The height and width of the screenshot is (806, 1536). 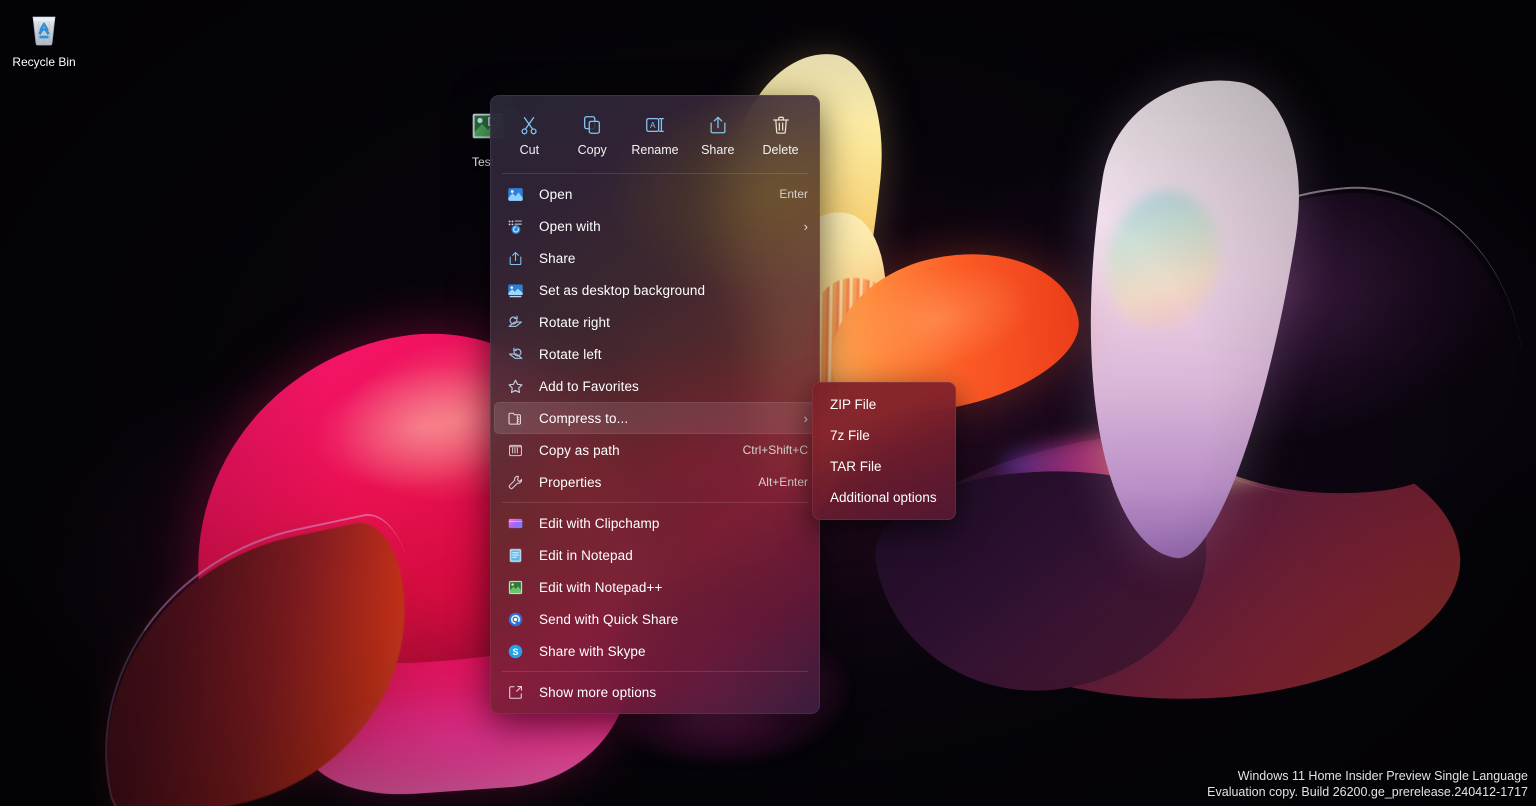 I want to click on menu-item-rotate-right: Rotate right, so click(x=655, y=322).